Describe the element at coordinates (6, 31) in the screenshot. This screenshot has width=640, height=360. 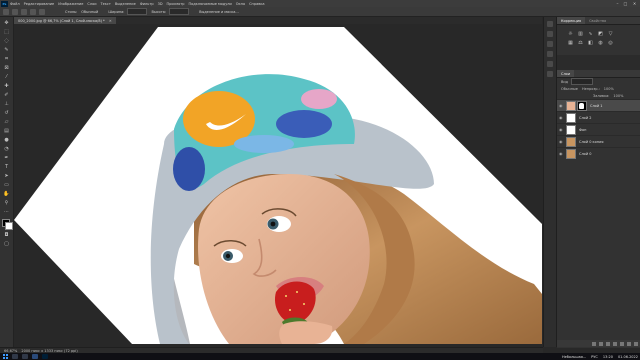
I see `marquee-tool-icon: ⬚` at that location.